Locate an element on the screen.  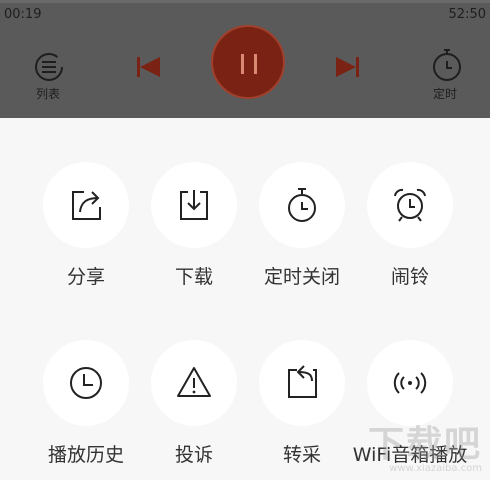
next-icon is located at coordinates (347, 67).